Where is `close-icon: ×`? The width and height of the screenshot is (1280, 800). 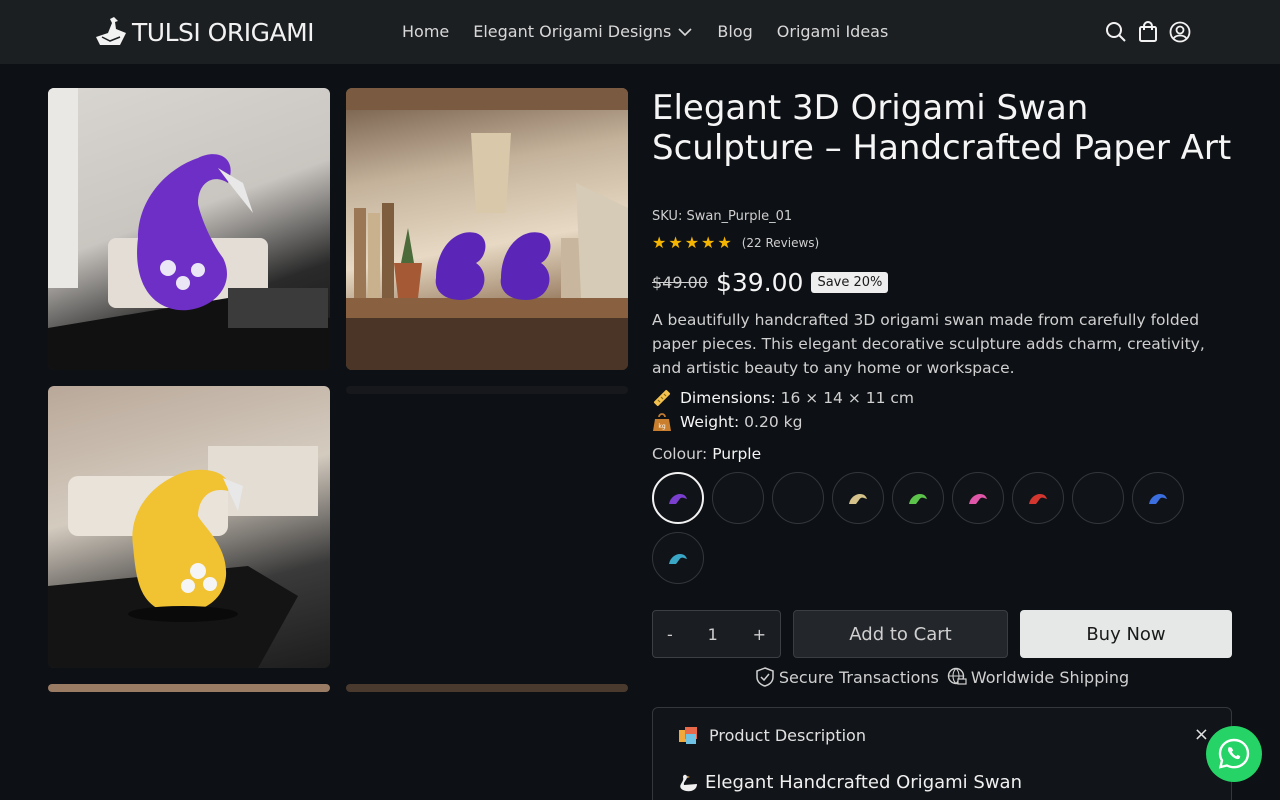 close-icon: × is located at coordinates (1201, 734).